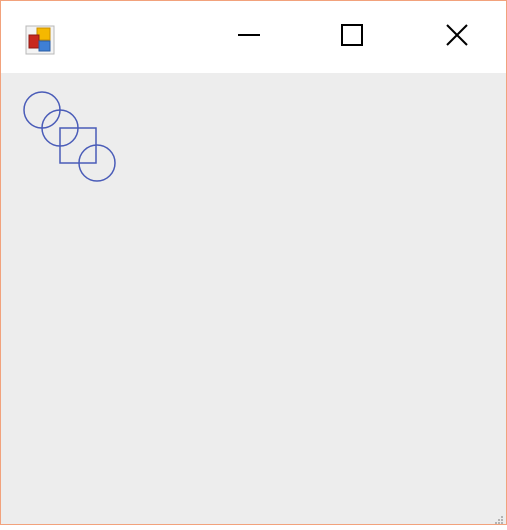 This screenshot has height=530, width=507. What do you see at coordinates (499, 518) in the screenshot?
I see `resize-grip-icon` at bounding box center [499, 518].